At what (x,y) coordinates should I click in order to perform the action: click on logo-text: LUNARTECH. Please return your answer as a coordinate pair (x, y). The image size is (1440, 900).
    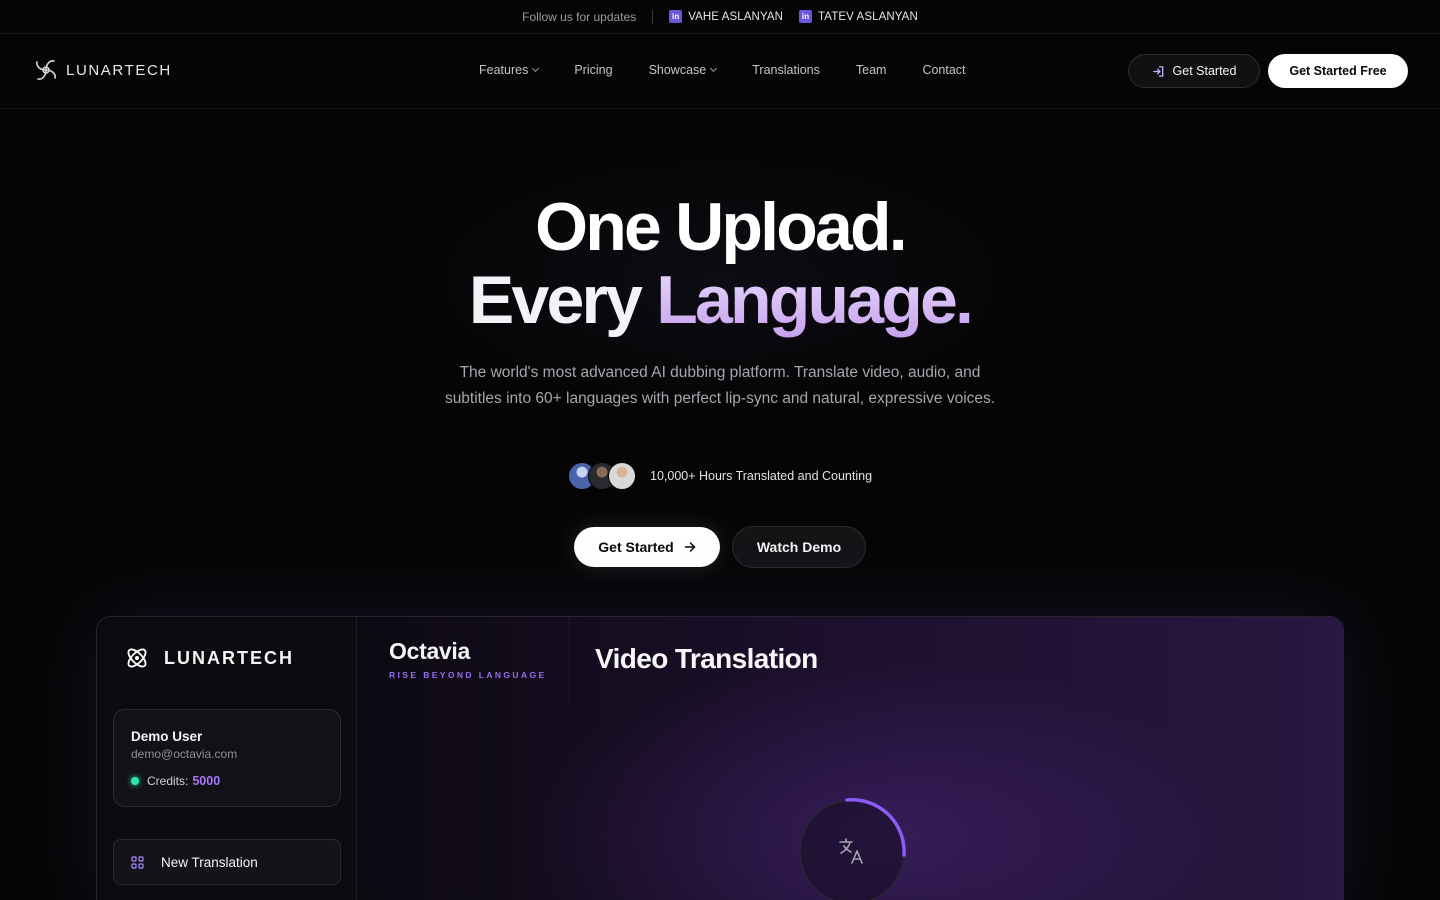
    Looking at the image, I should click on (119, 70).